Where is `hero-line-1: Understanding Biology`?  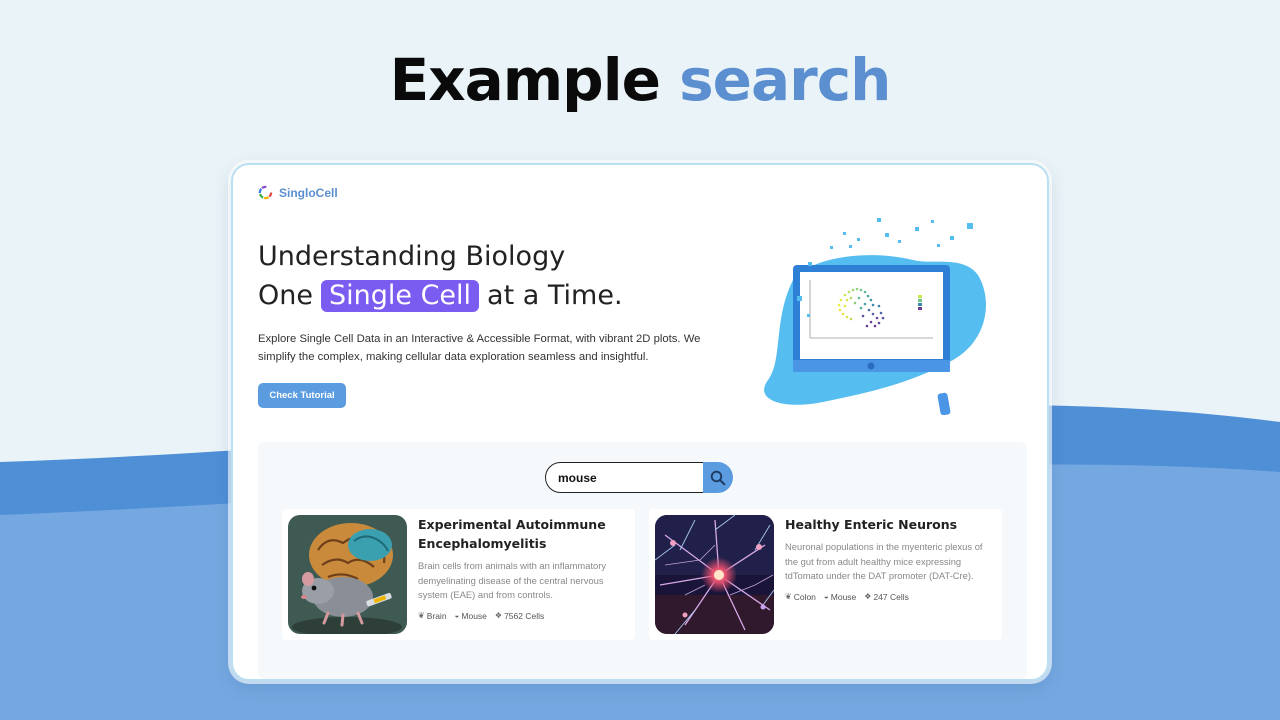
hero-line-1: Understanding Biology is located at coordinates (412, 256).